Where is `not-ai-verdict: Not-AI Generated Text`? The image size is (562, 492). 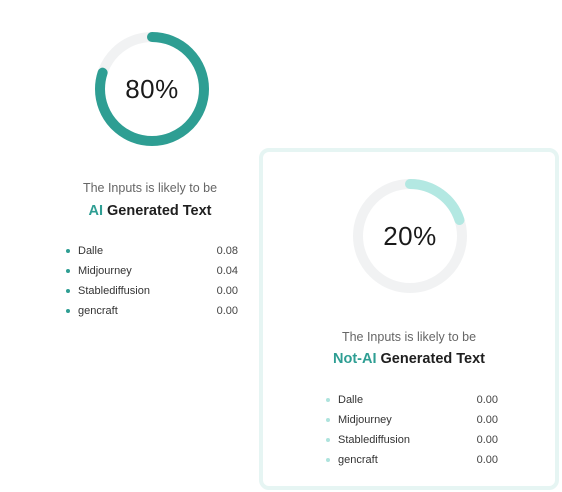
not-ai-verdict: Not-AI Generated Text is located at coordinates (409, 359).